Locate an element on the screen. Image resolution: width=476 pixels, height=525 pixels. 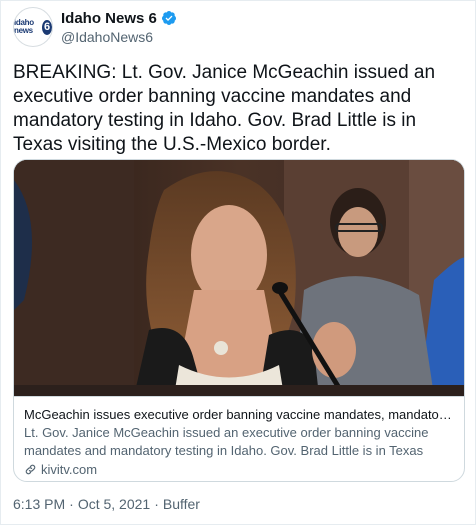
tweet-footer: 6:13 PM · Oct 5, 2021 · Buffer is located at coordinates (106, 504).